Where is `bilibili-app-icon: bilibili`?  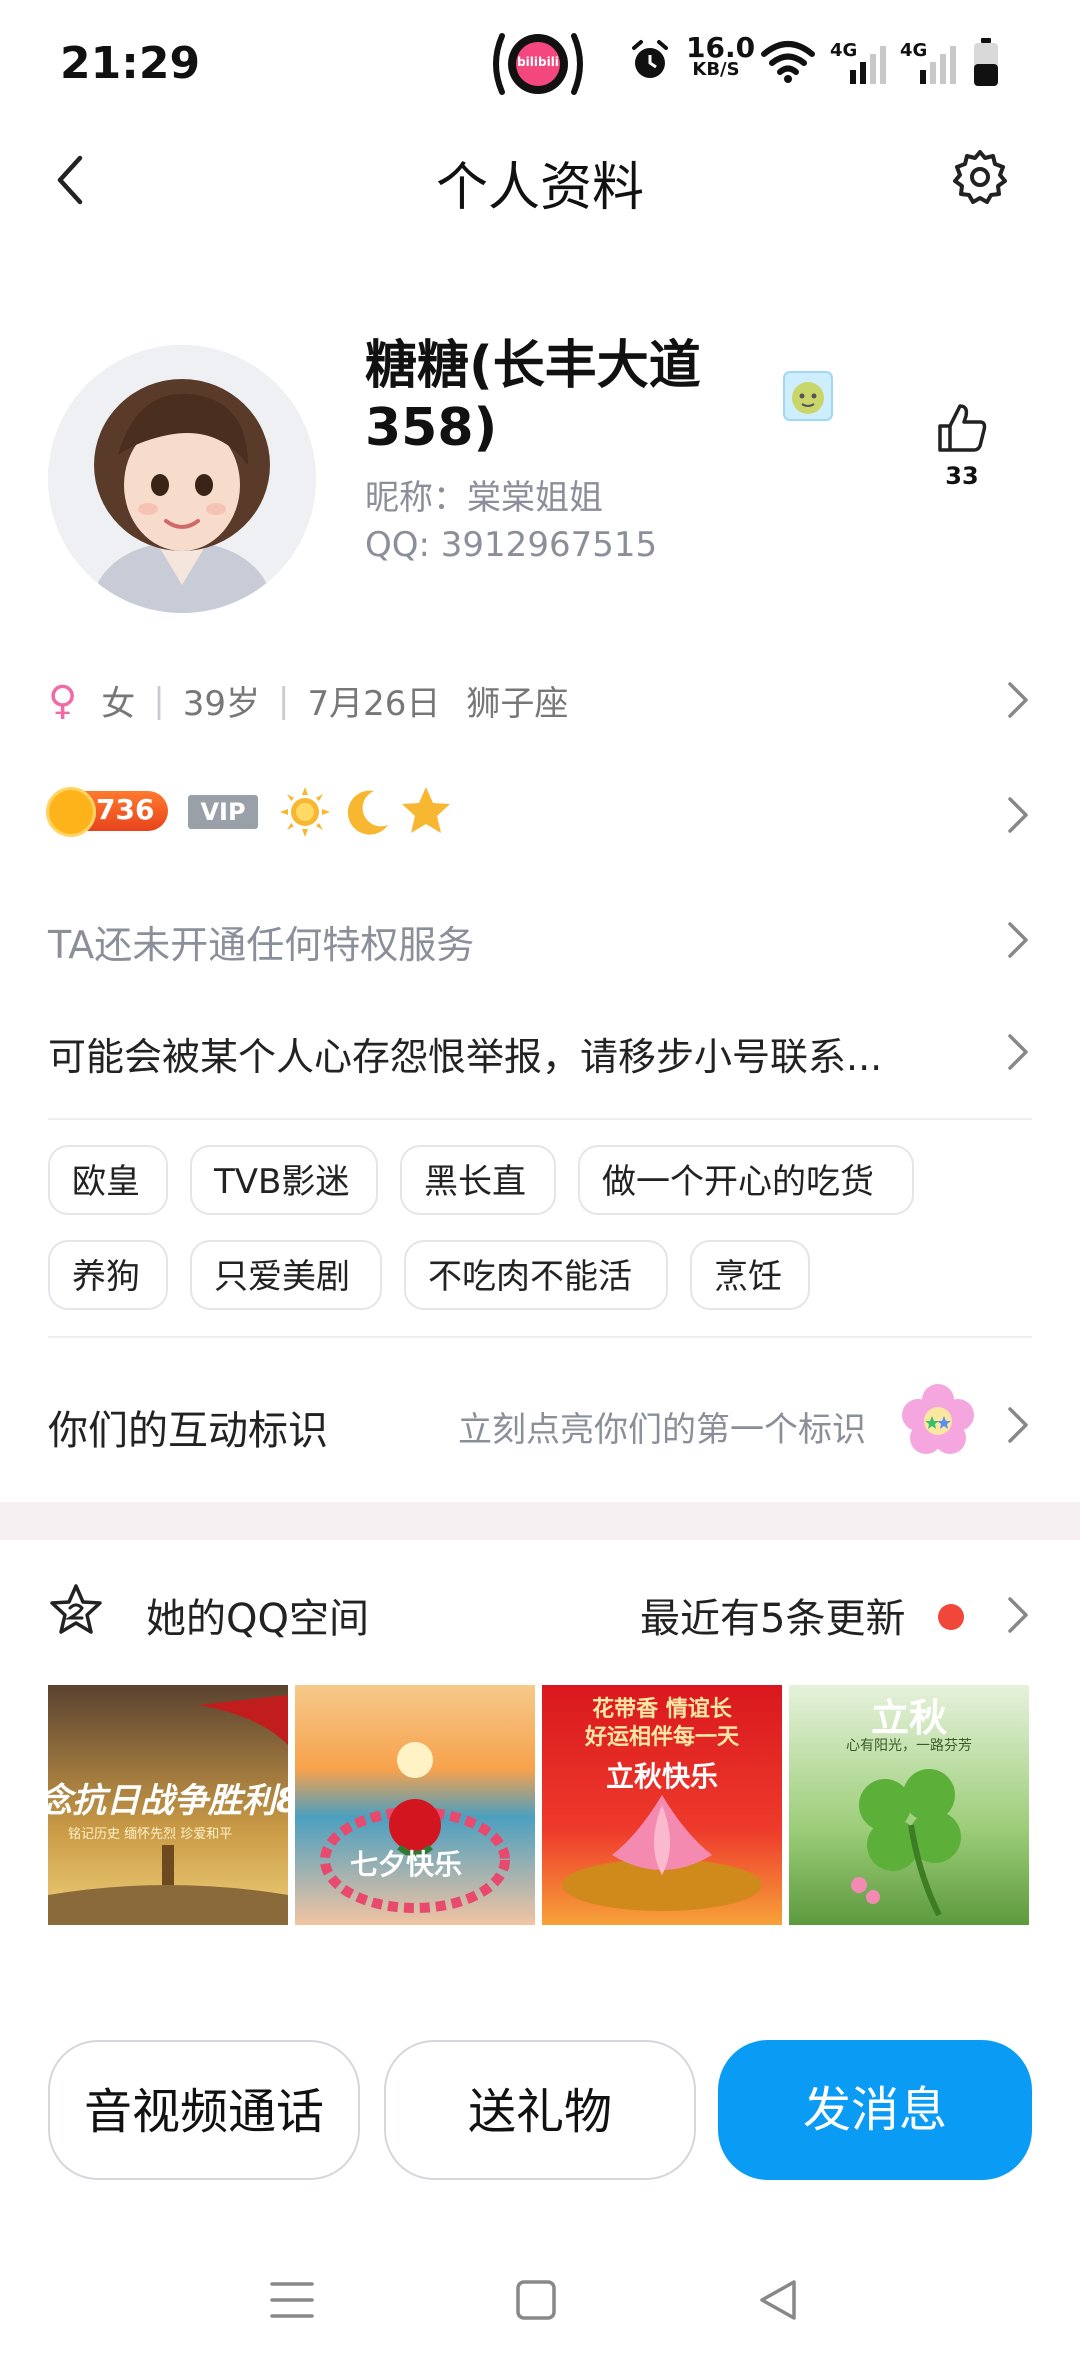
bilibili-app-icon: bilibili is located at coordinates (538, 64).